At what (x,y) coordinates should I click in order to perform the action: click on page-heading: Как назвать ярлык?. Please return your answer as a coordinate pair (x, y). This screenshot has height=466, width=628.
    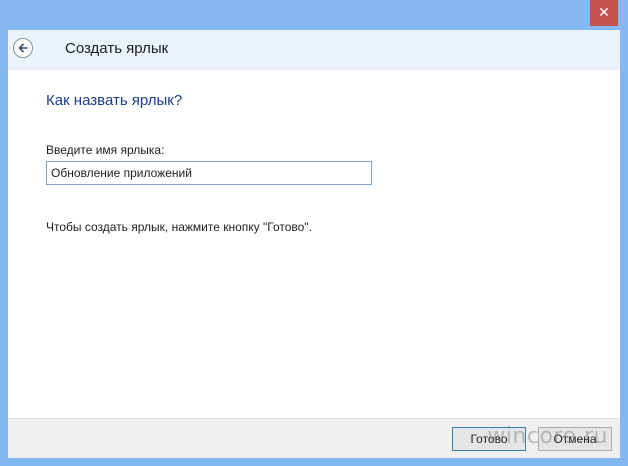
    Looking at the image, I should click on (114, 100).